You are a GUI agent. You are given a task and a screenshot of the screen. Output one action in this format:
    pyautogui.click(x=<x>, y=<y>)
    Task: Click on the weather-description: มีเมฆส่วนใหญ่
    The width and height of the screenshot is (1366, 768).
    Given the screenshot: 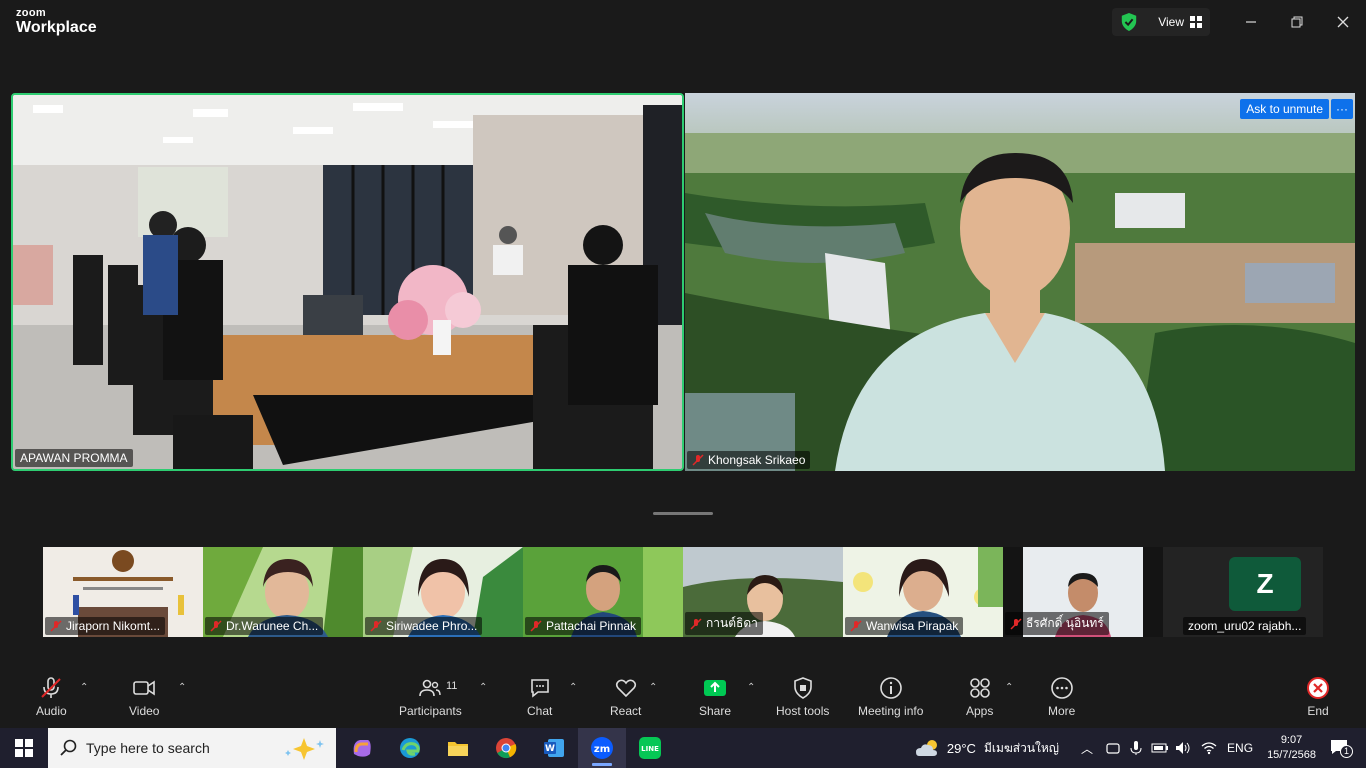 What is the action you would take?
    pyautogui.click(x=1021, y=748)
    